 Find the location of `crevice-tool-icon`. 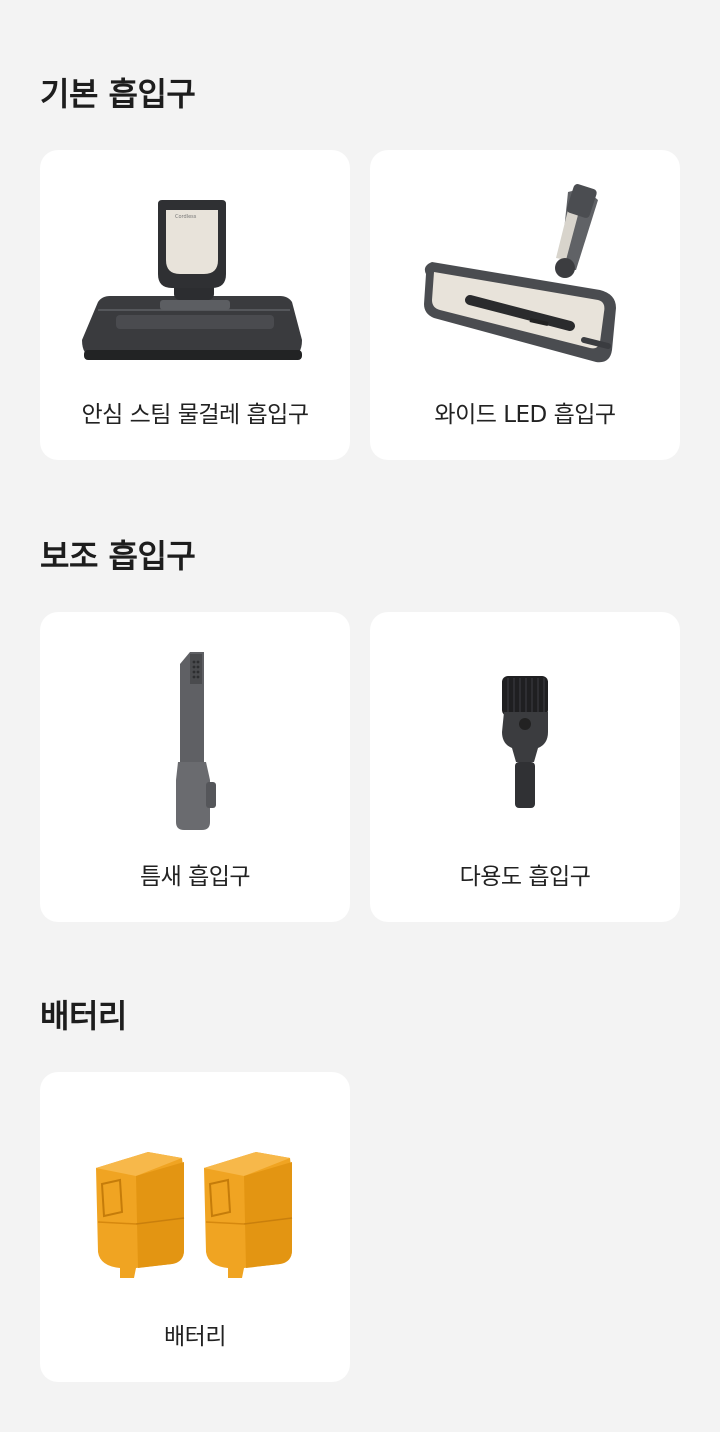

crevice-tool-icon is located at coordinates (195, 732).